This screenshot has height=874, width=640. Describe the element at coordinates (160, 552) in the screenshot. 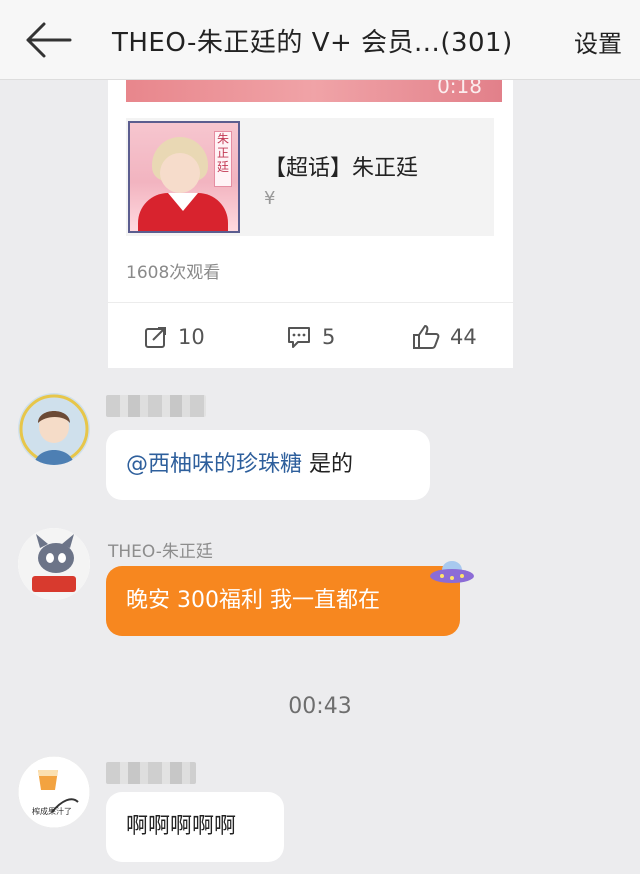

I see `sender-name: THEO-朱正廷` at that location.